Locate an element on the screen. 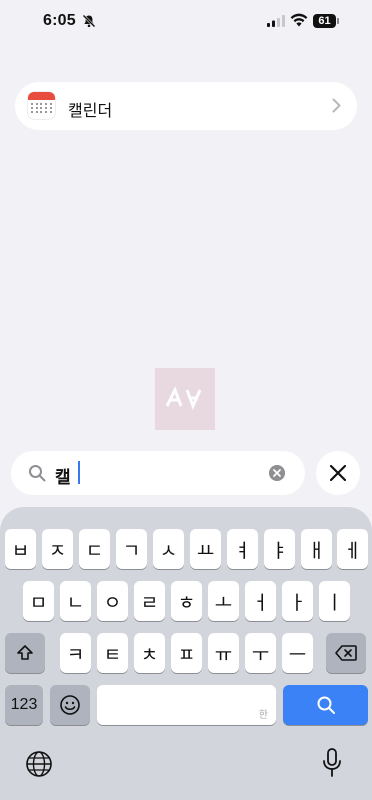 The height and width of the screenshot is (800, 372). key: ㅑ is located at coordinates (279, 549).